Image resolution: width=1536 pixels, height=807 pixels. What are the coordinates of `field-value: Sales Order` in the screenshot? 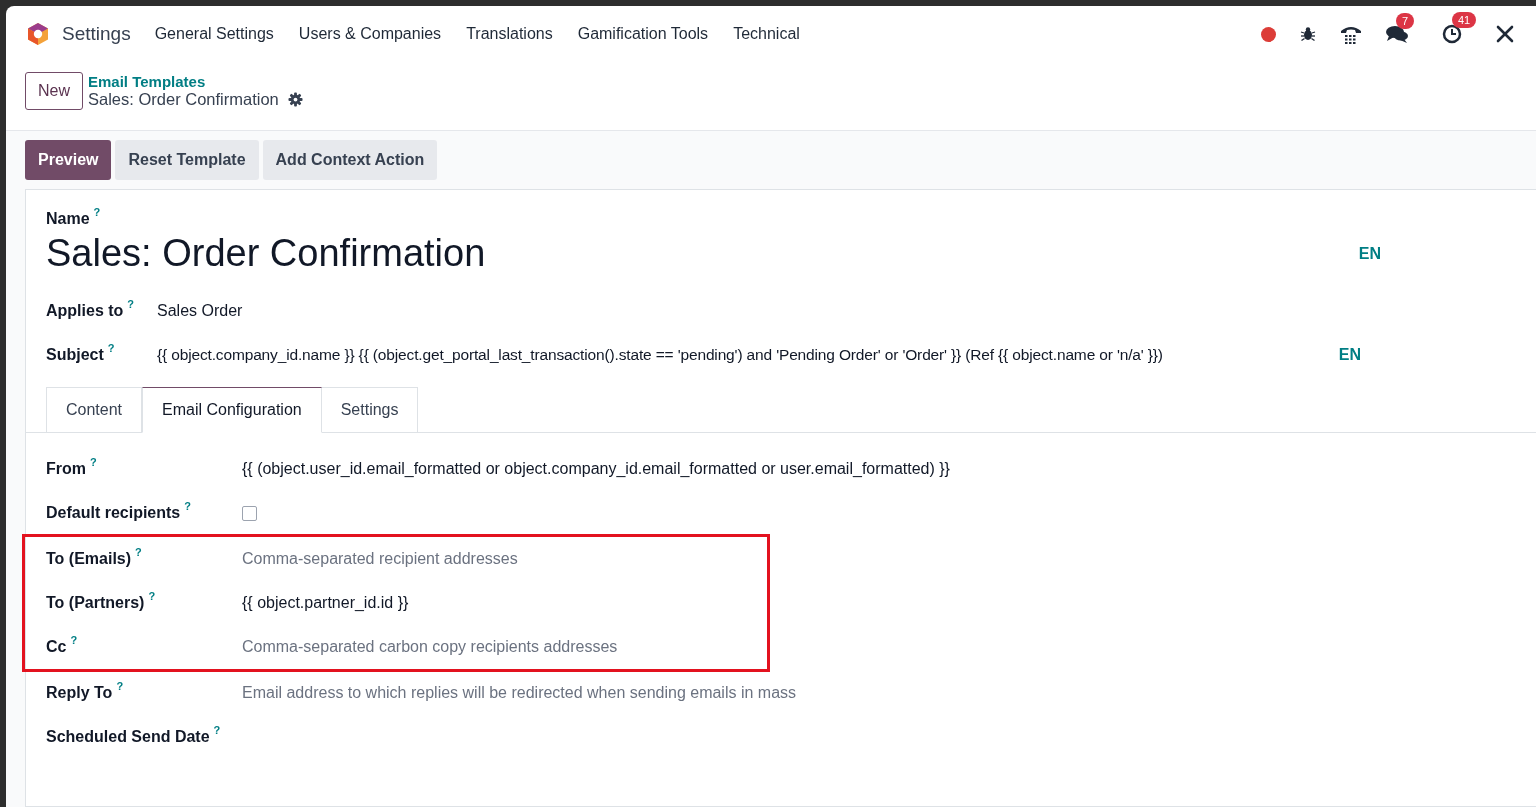 It's located at (200, 311).